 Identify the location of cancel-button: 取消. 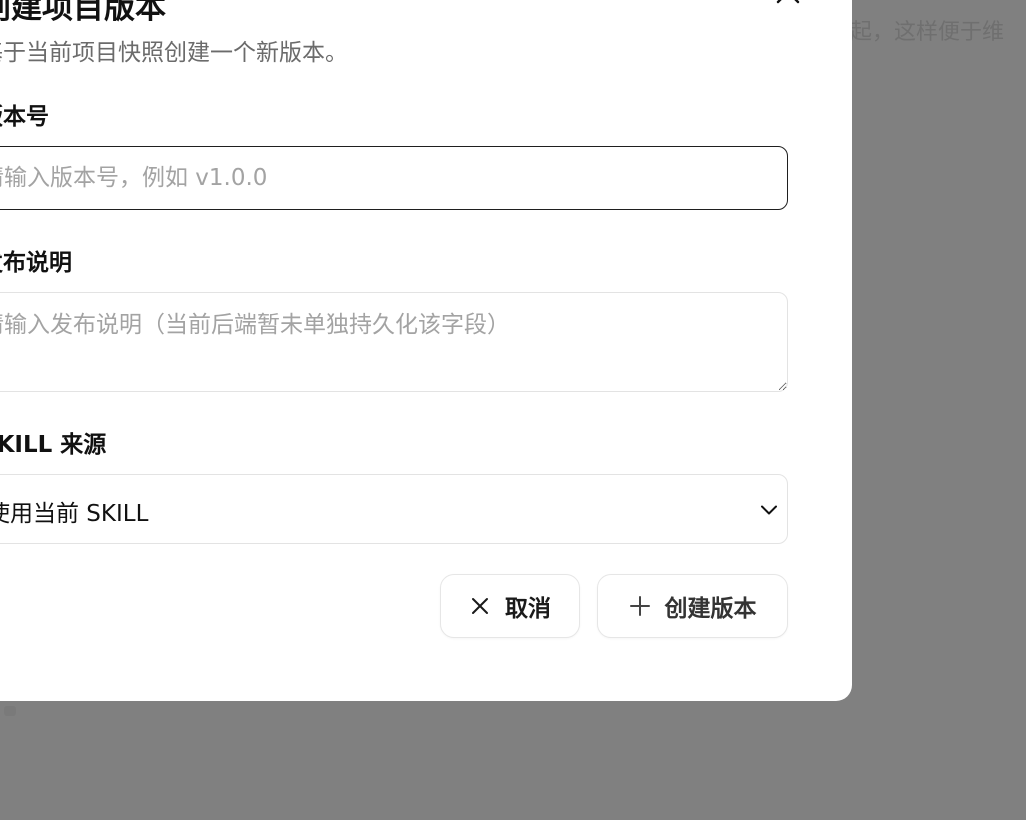
(510, 606).